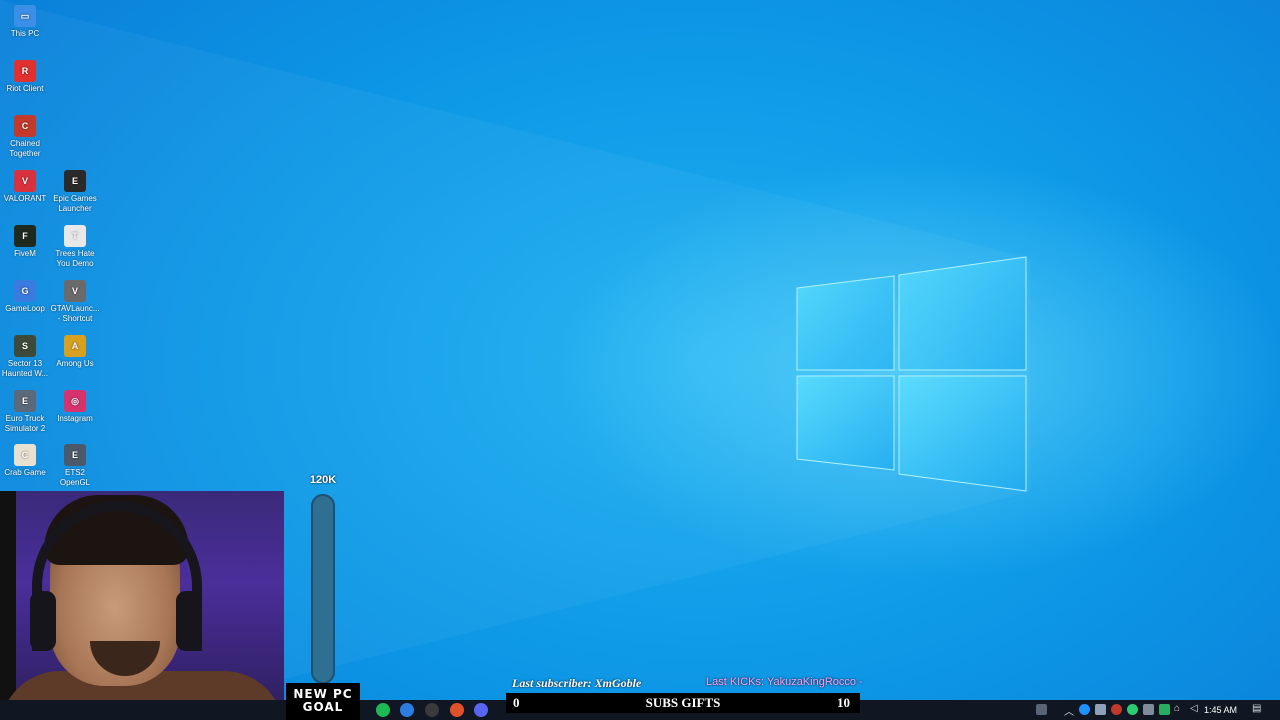  I want to click on goal-progress-bar, so click(323, 589).